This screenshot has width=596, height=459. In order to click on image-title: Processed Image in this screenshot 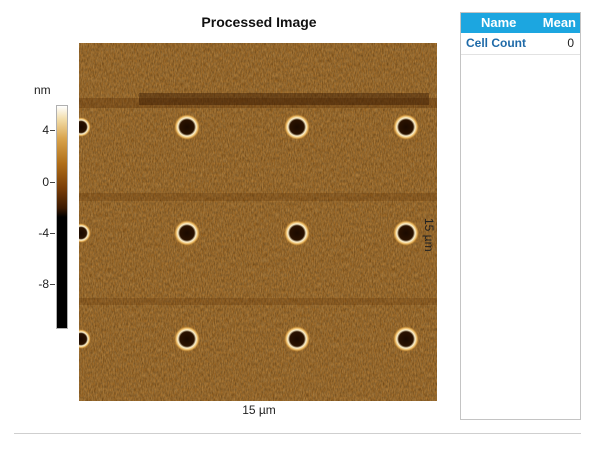, I will do `click(259, 22)`.